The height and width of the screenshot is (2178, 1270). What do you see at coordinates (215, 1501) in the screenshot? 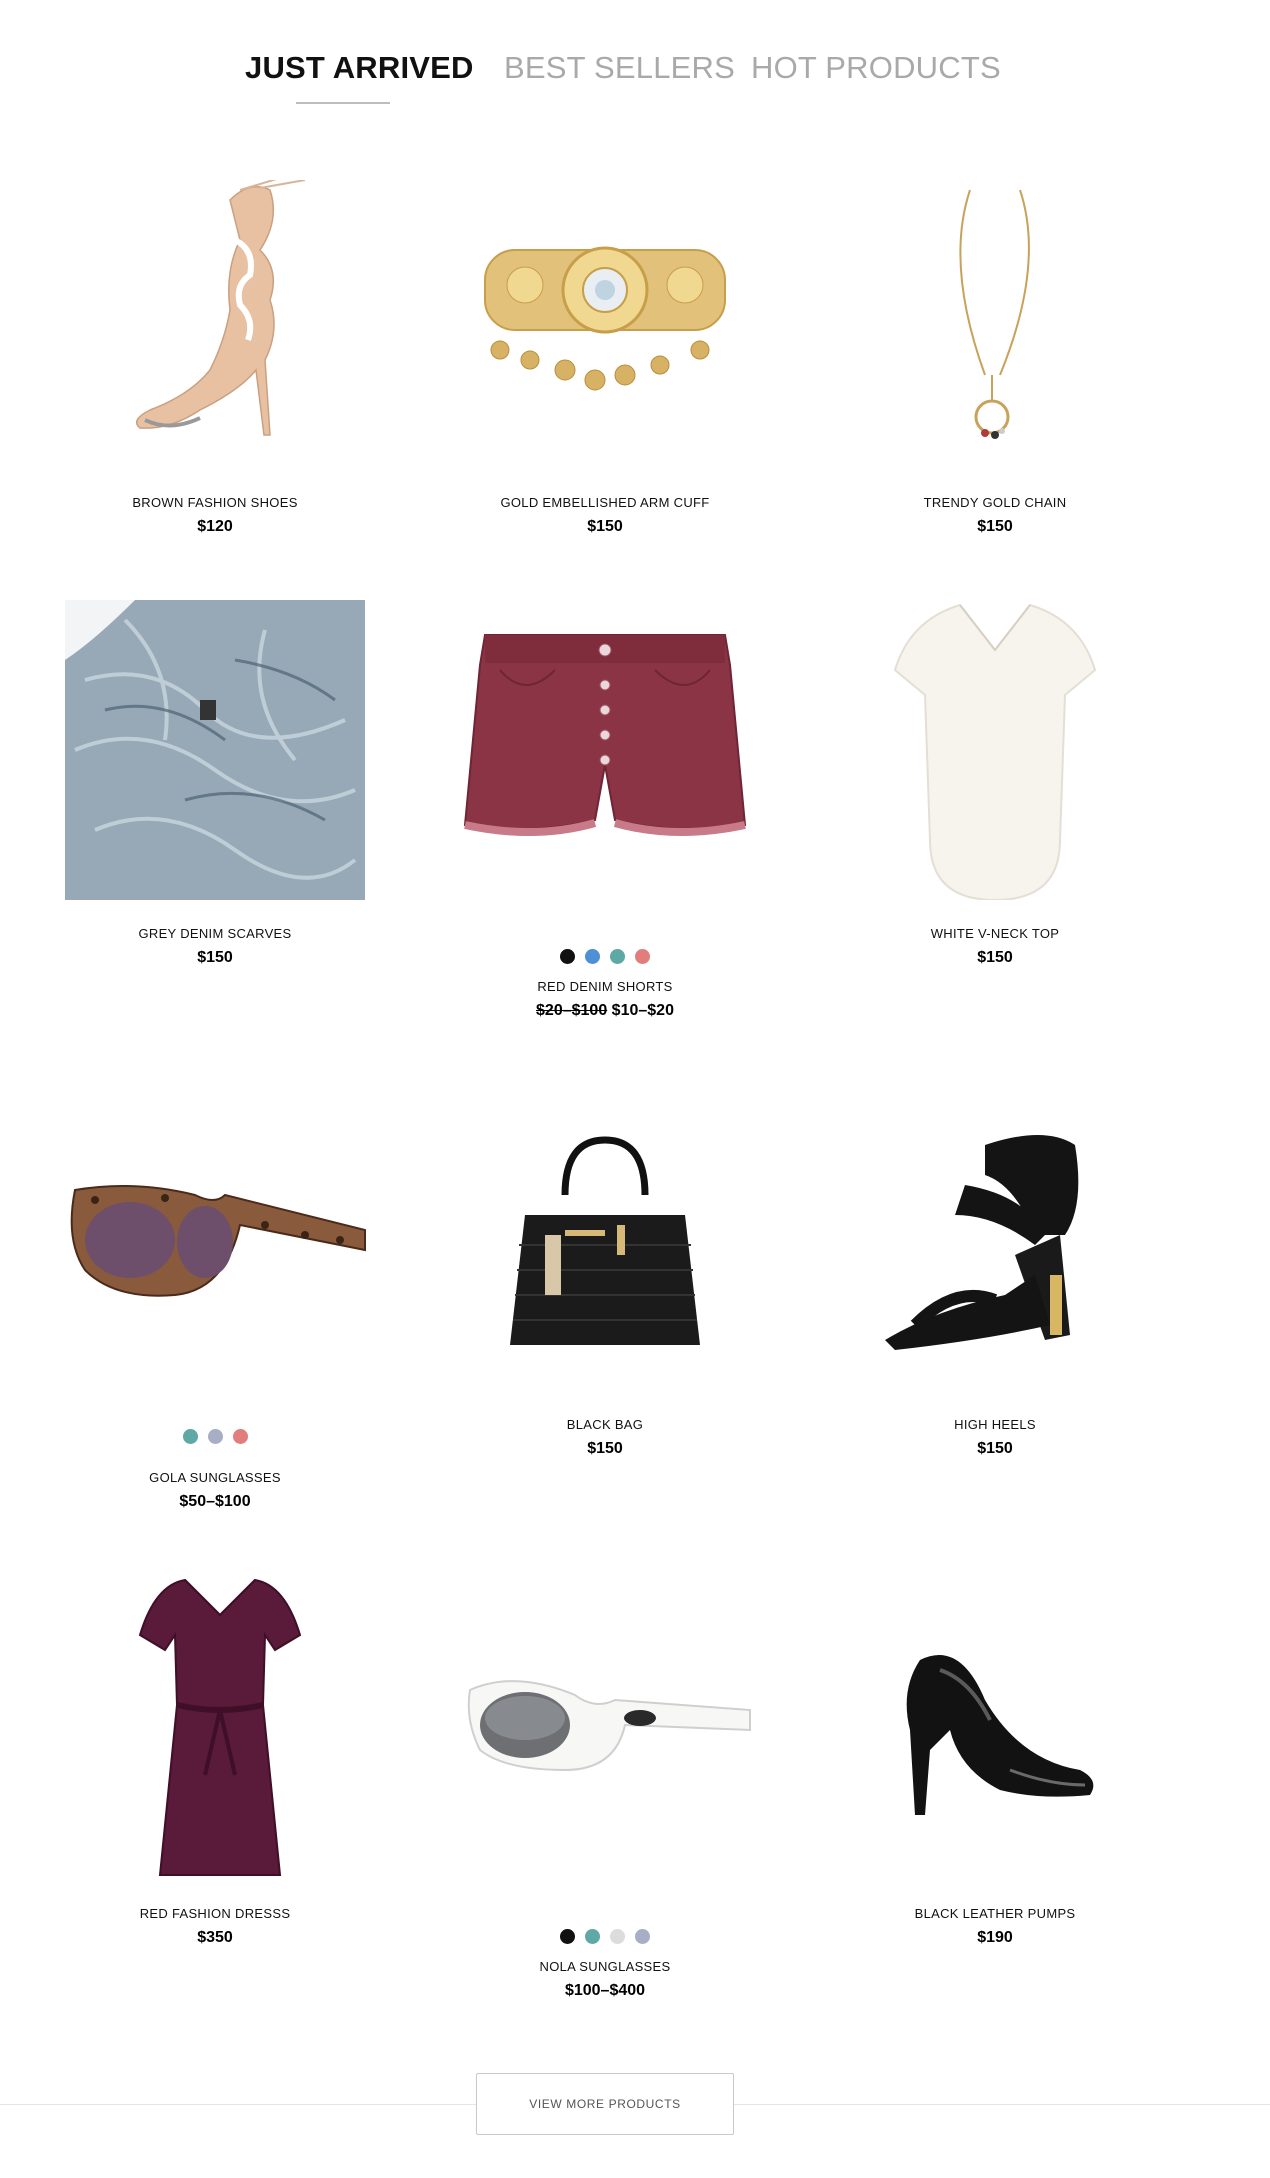
I see `product-price: $50–$100` at bounding box center [215, 1501].